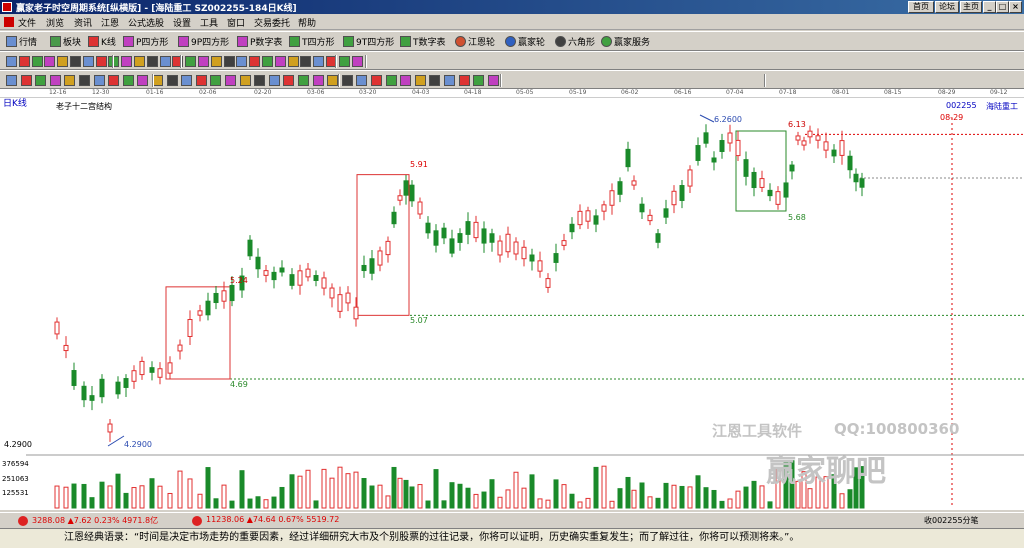 This screenshot has width=1024, height=548. I want to click on kline-button: K线, so click(102, 41).